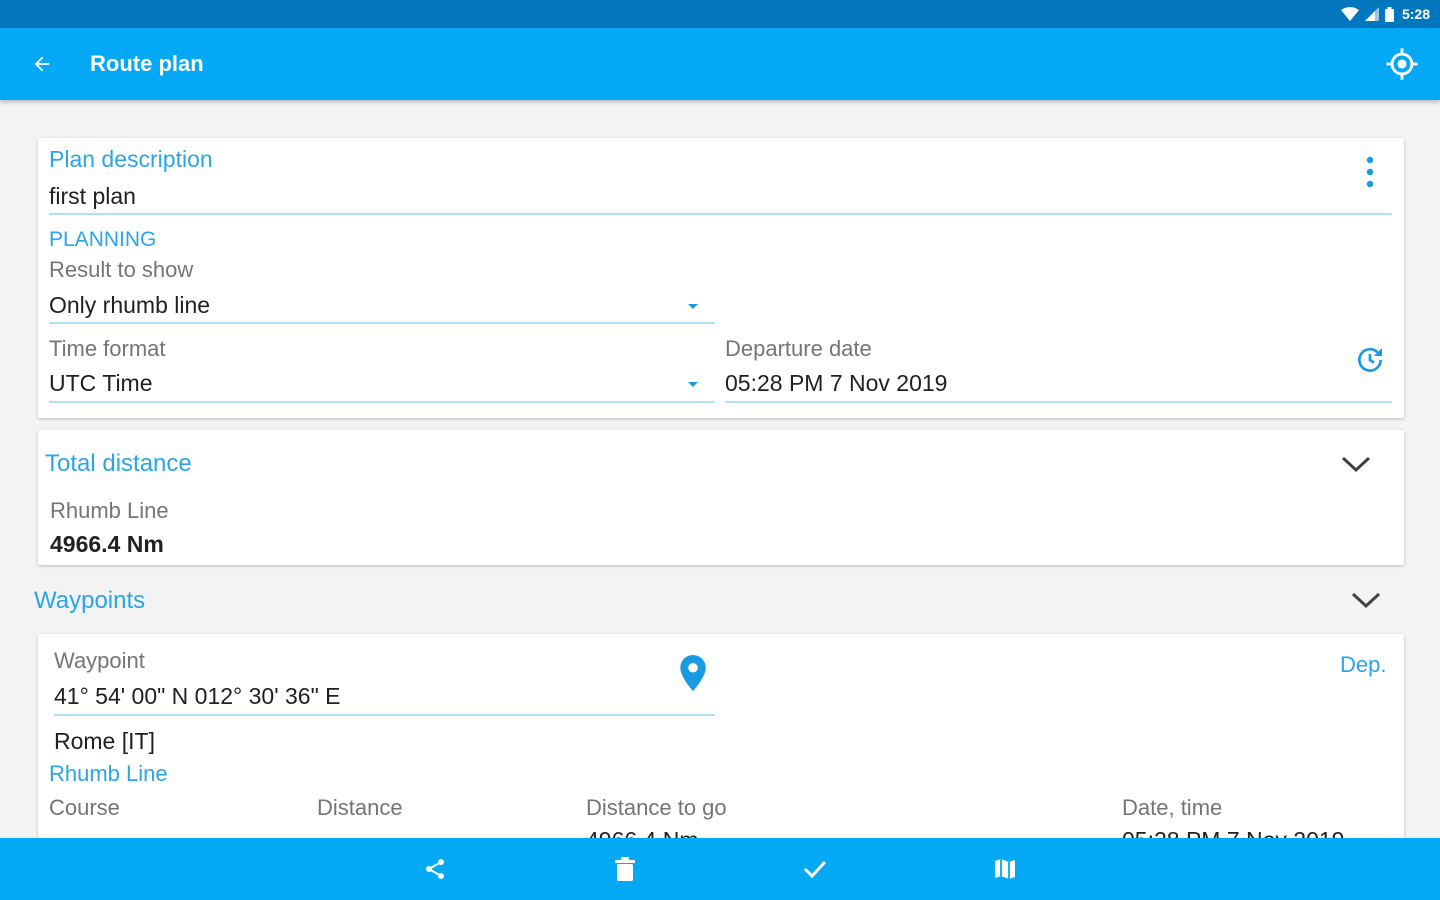  I want to click on plan-description-input: first plan, so click(92, 196).